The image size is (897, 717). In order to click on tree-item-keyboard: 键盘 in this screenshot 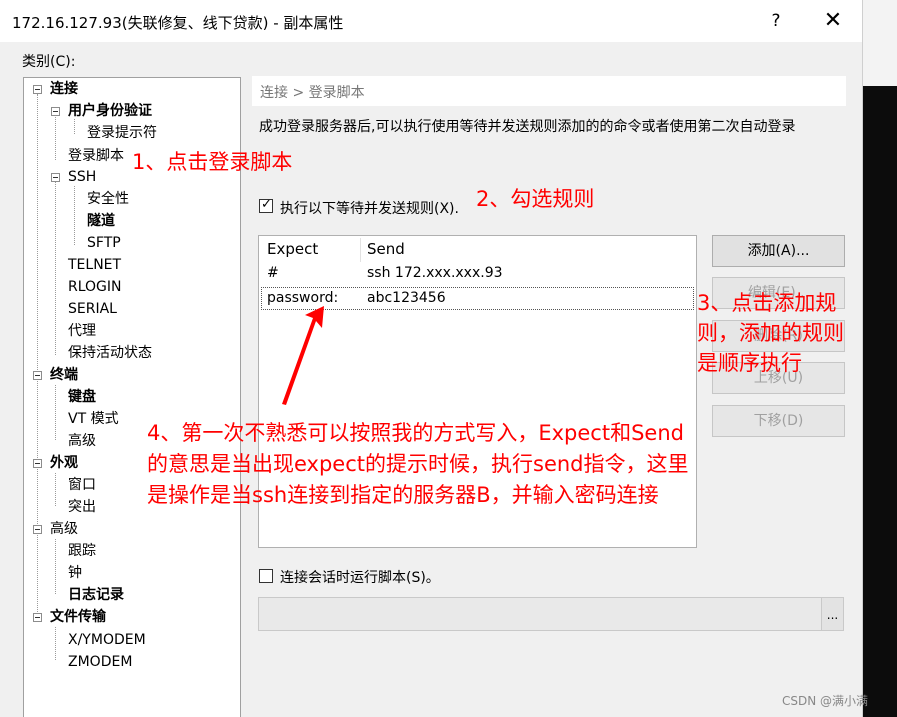, I will do `click(82, 397)`.